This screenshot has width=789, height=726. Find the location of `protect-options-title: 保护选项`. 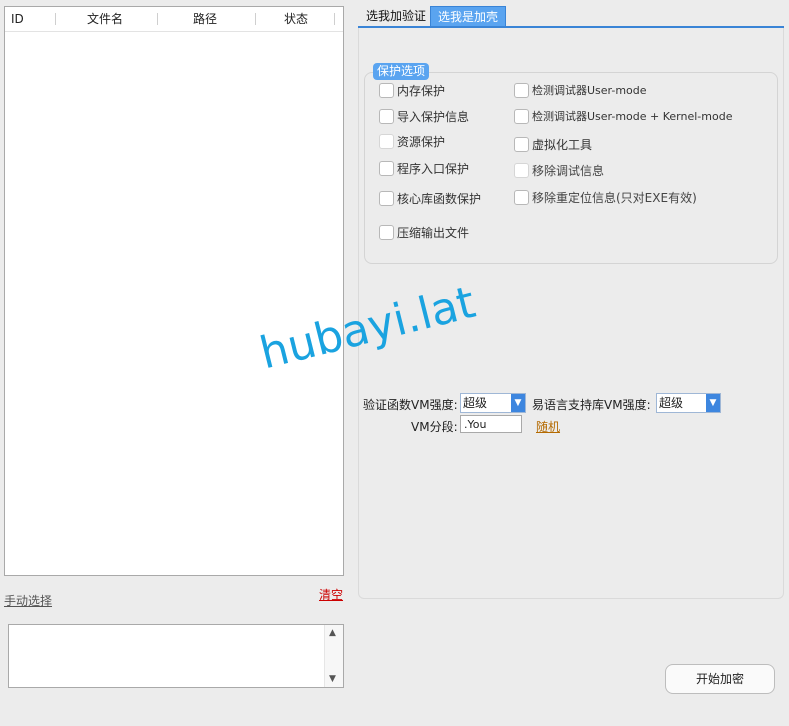

protect-options-title: 保护选项 is located at coordinates (401, 71).